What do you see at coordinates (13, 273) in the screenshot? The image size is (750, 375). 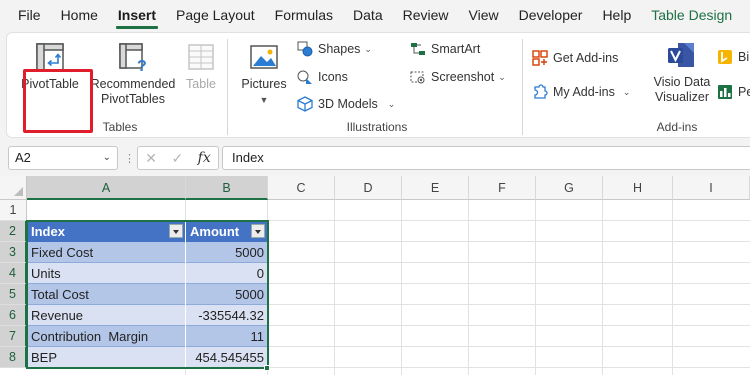 I see `row-header-4: 4` at bounding box center [13, 273].